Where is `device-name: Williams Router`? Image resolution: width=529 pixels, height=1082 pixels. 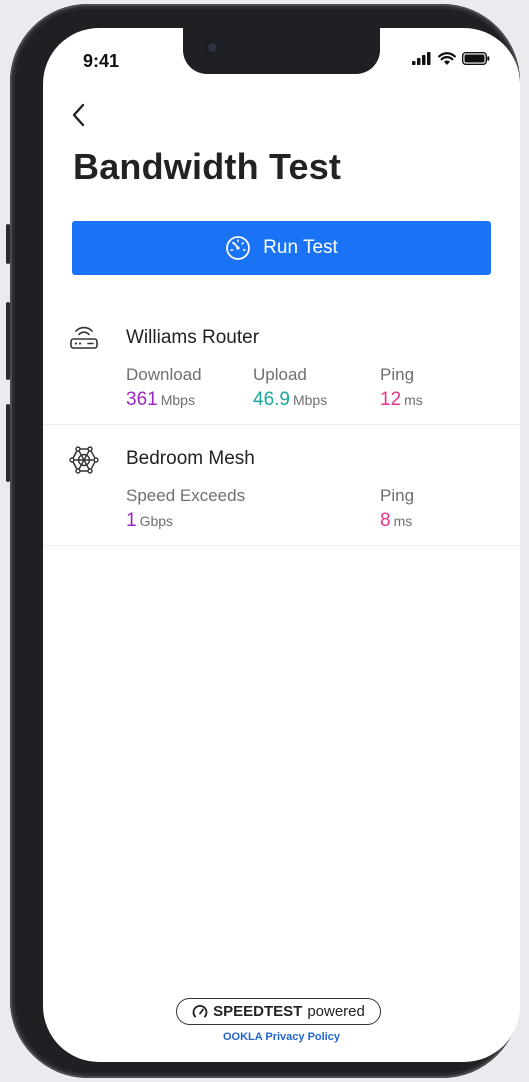
device-name: Williams Router is located at coordinates (193, 337).